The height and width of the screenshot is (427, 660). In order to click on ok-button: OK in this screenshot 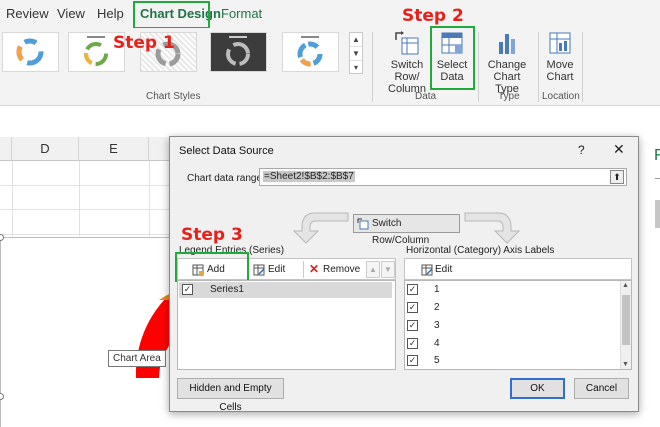, I will do `click(537, 388)`.